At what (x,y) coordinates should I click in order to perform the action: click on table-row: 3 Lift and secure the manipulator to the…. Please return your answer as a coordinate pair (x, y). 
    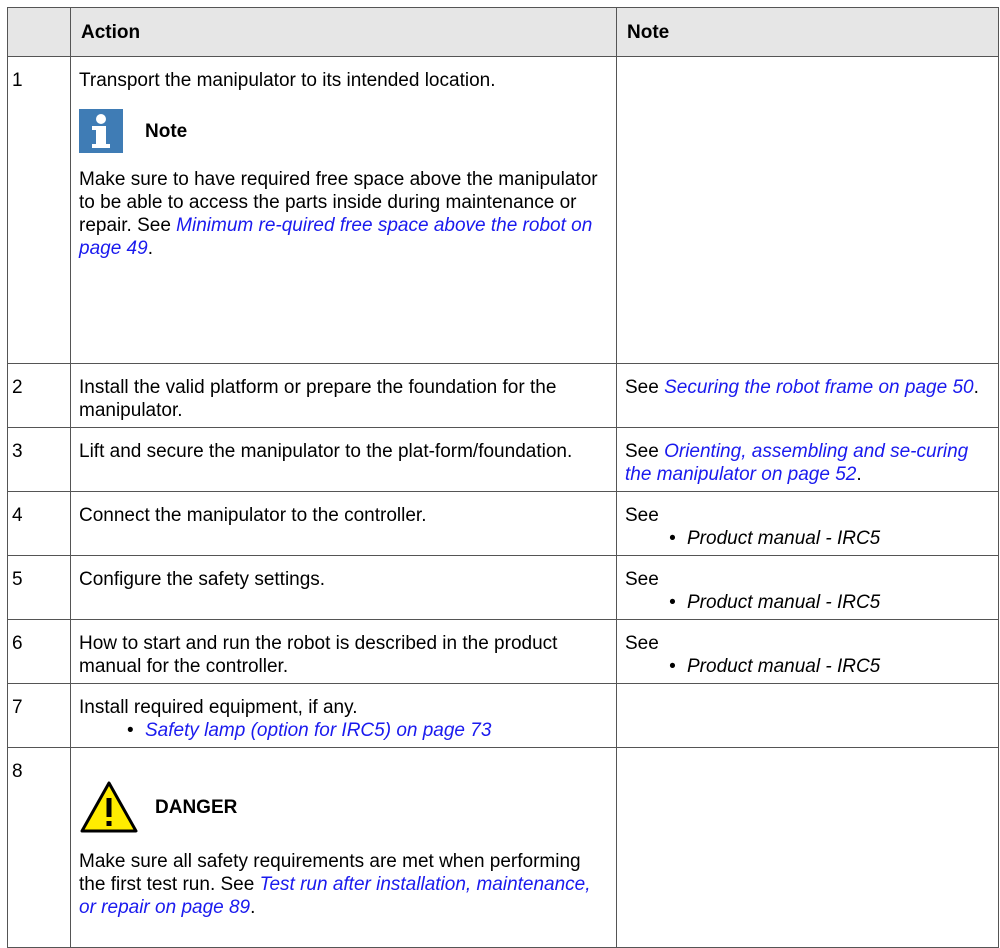
    Looking at the image, I should click on (503, 459).